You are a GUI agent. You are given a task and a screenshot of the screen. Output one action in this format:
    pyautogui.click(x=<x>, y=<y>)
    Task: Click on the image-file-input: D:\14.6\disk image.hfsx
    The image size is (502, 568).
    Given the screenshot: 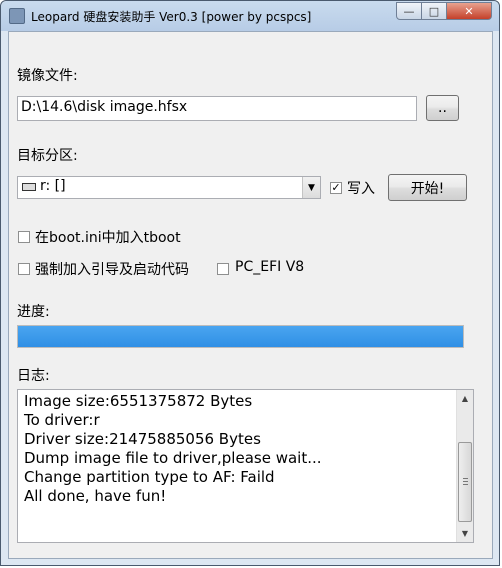 What is the action you would take?
    pyautogui.click(x=217, y=108)
    